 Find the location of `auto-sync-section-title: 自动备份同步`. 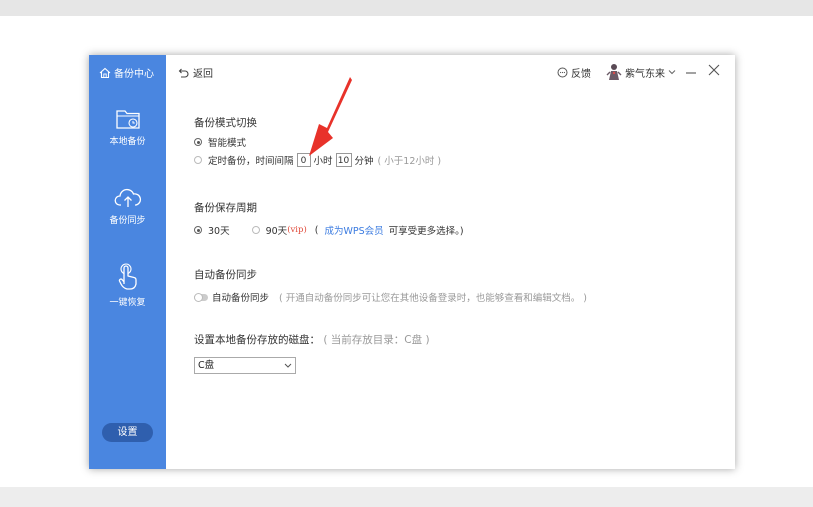

auto-sync-section-title: 自动备份同步 is located at coordinates (225, 275).